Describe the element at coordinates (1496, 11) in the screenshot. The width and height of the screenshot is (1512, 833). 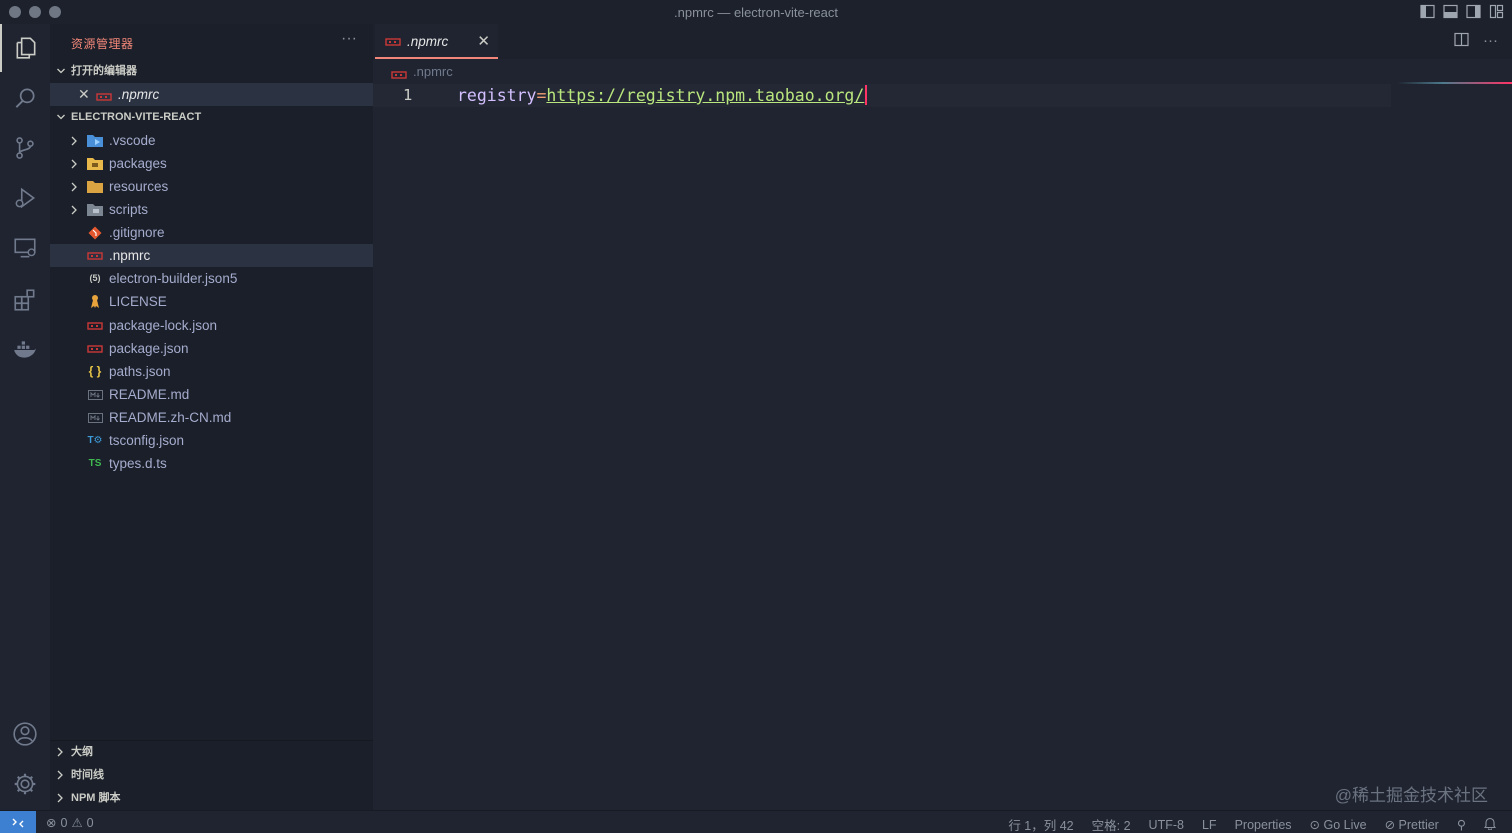
I see `customize-layout-icon` at that location.